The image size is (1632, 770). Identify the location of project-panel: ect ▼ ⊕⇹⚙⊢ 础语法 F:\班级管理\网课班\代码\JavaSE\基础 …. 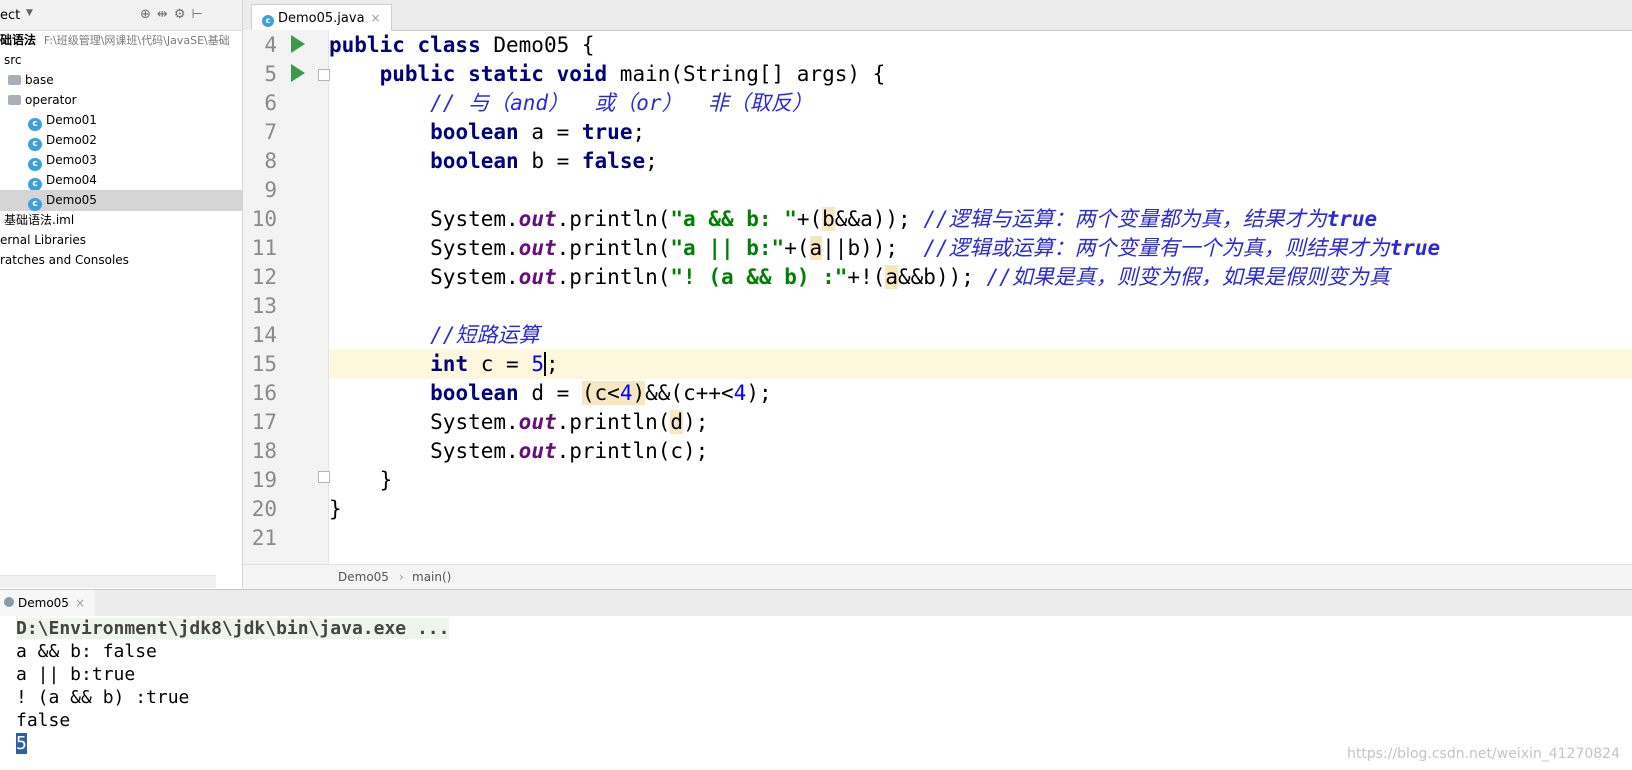
(121, 294).